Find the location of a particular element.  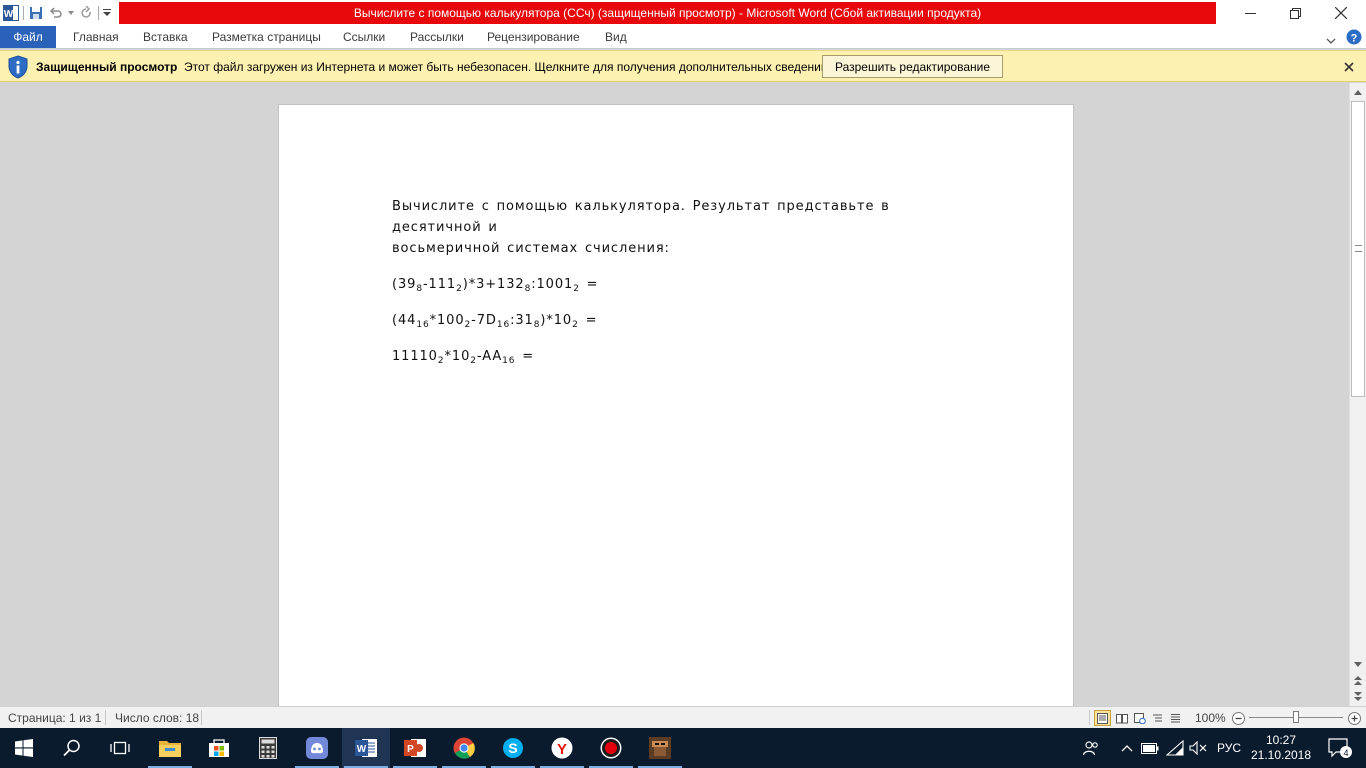

chrome-icon is located at coordinates (464, 748).